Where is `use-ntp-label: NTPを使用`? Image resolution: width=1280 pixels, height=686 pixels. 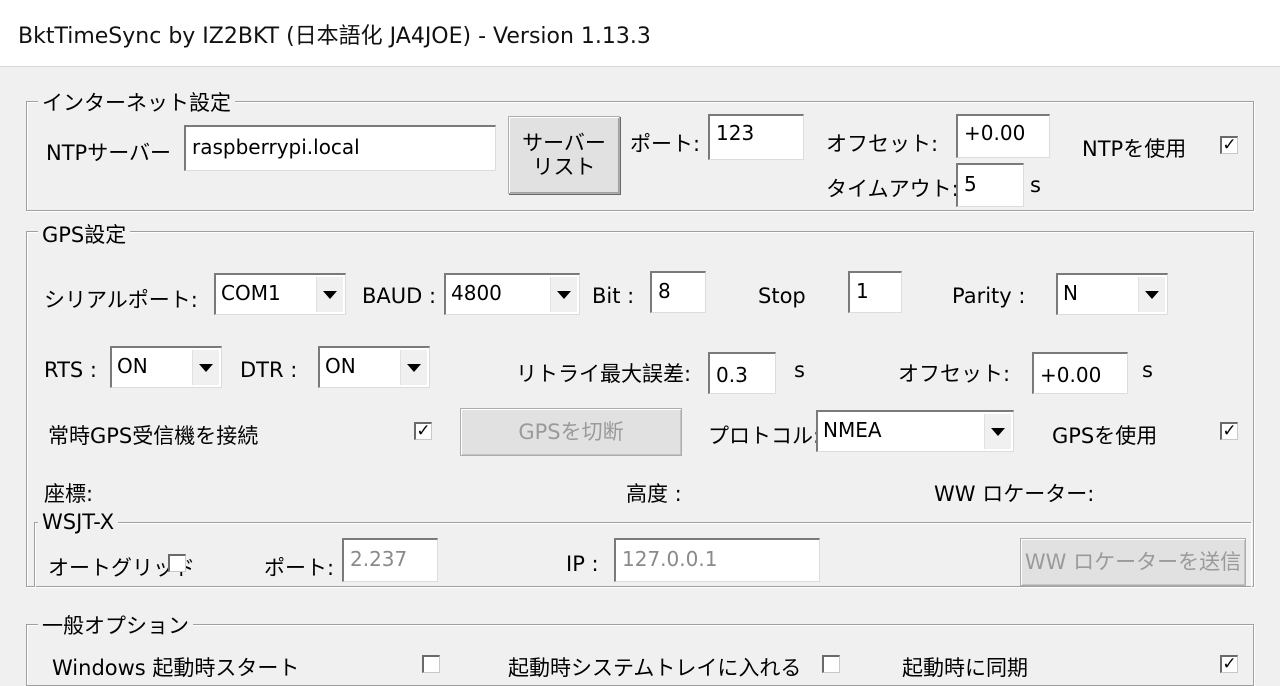
use-ntp-label: NTPを使用 is located at coordinates (1134, 149).